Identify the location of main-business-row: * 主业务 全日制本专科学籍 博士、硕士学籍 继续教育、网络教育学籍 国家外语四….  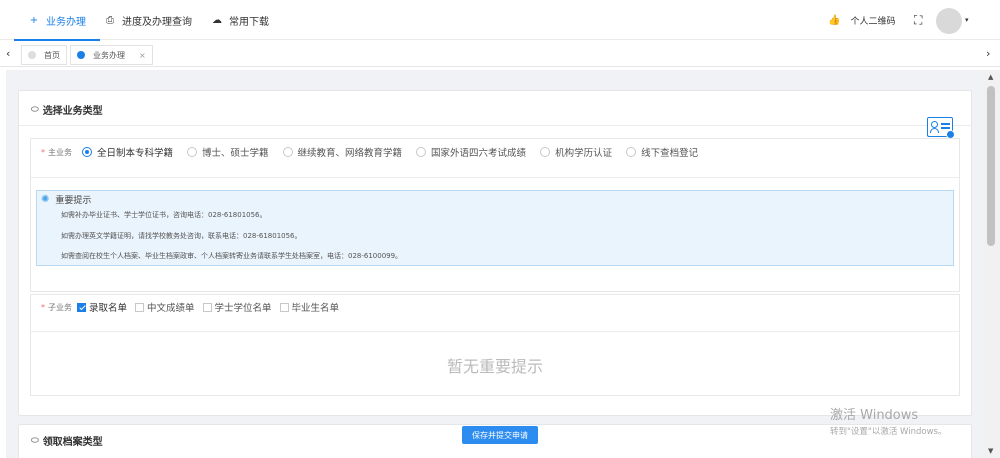
(376, 152).